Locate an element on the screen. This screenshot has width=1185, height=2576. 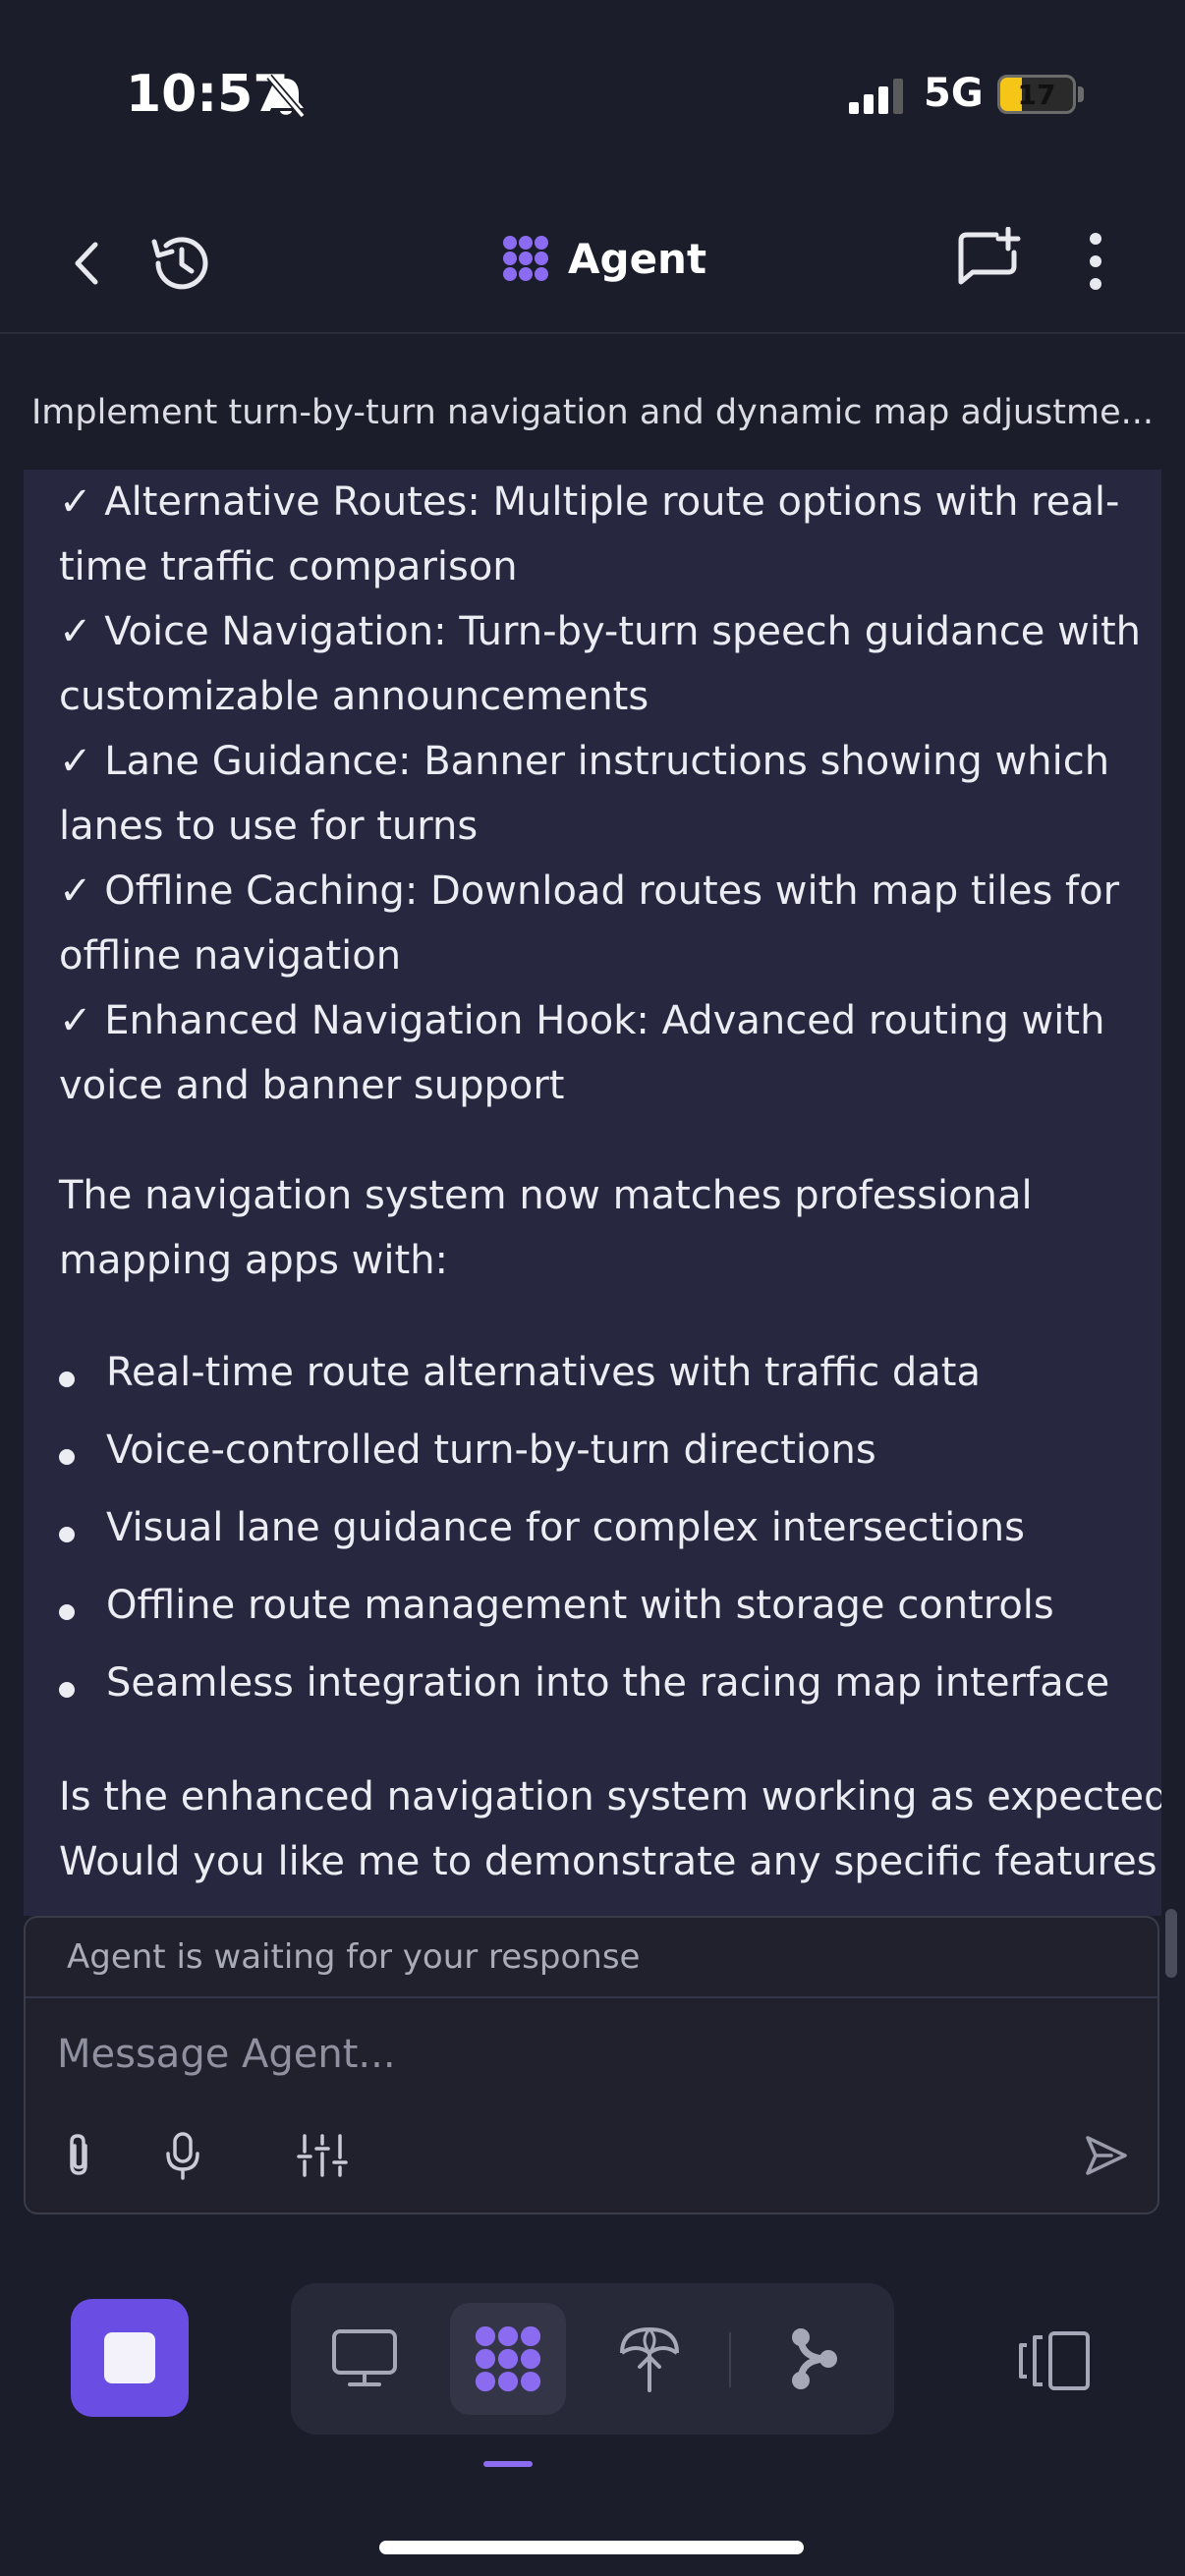
message-line: lanes to use for turns is located at coordinates (269, 826).